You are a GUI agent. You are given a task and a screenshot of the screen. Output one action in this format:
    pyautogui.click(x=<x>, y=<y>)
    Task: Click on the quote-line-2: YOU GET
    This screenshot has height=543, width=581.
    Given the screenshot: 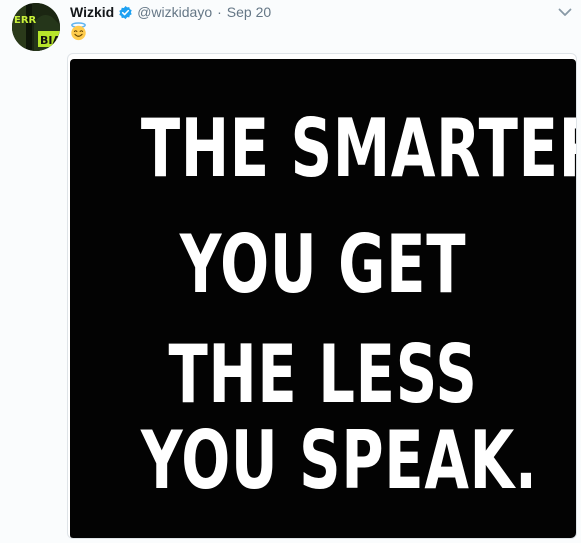 What is the action you would take?
    pyautogui.click(x=323, y=264)
    